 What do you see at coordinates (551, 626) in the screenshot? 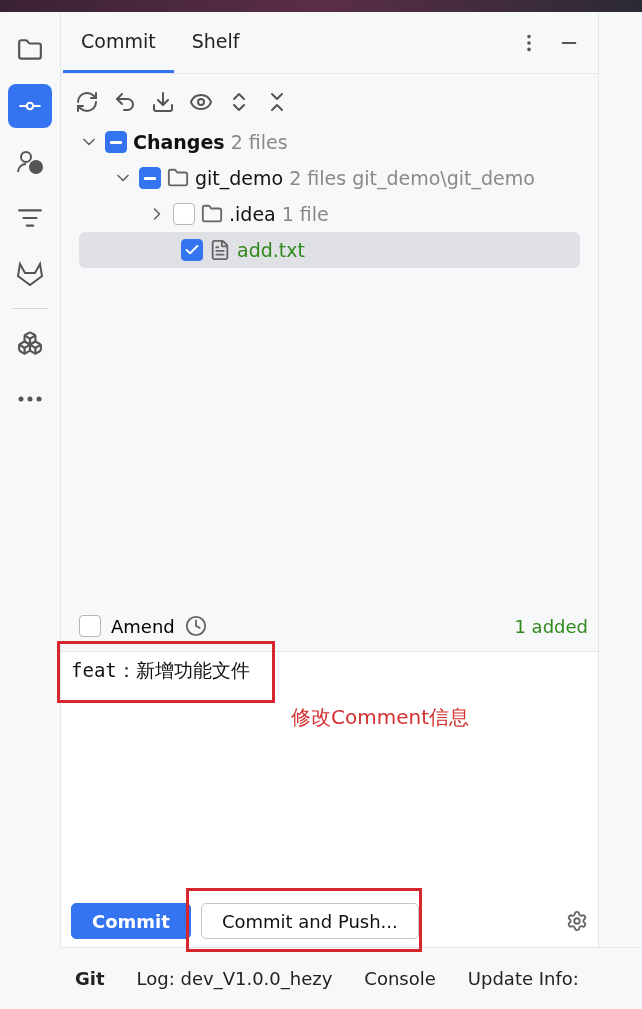
I see `changes-summary: 1 added` at bounding box center [551, 626].